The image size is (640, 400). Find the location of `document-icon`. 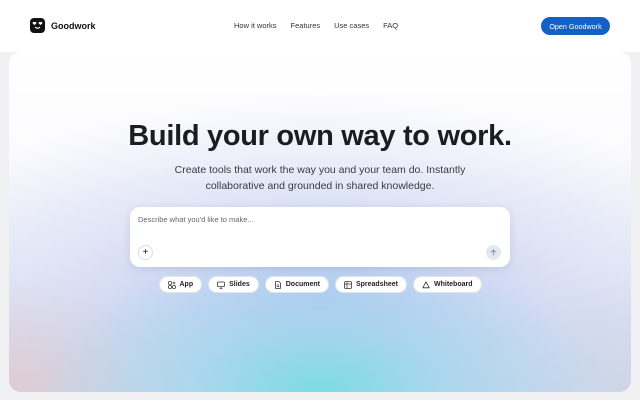

document-icon is located at coordinates (277, 284).